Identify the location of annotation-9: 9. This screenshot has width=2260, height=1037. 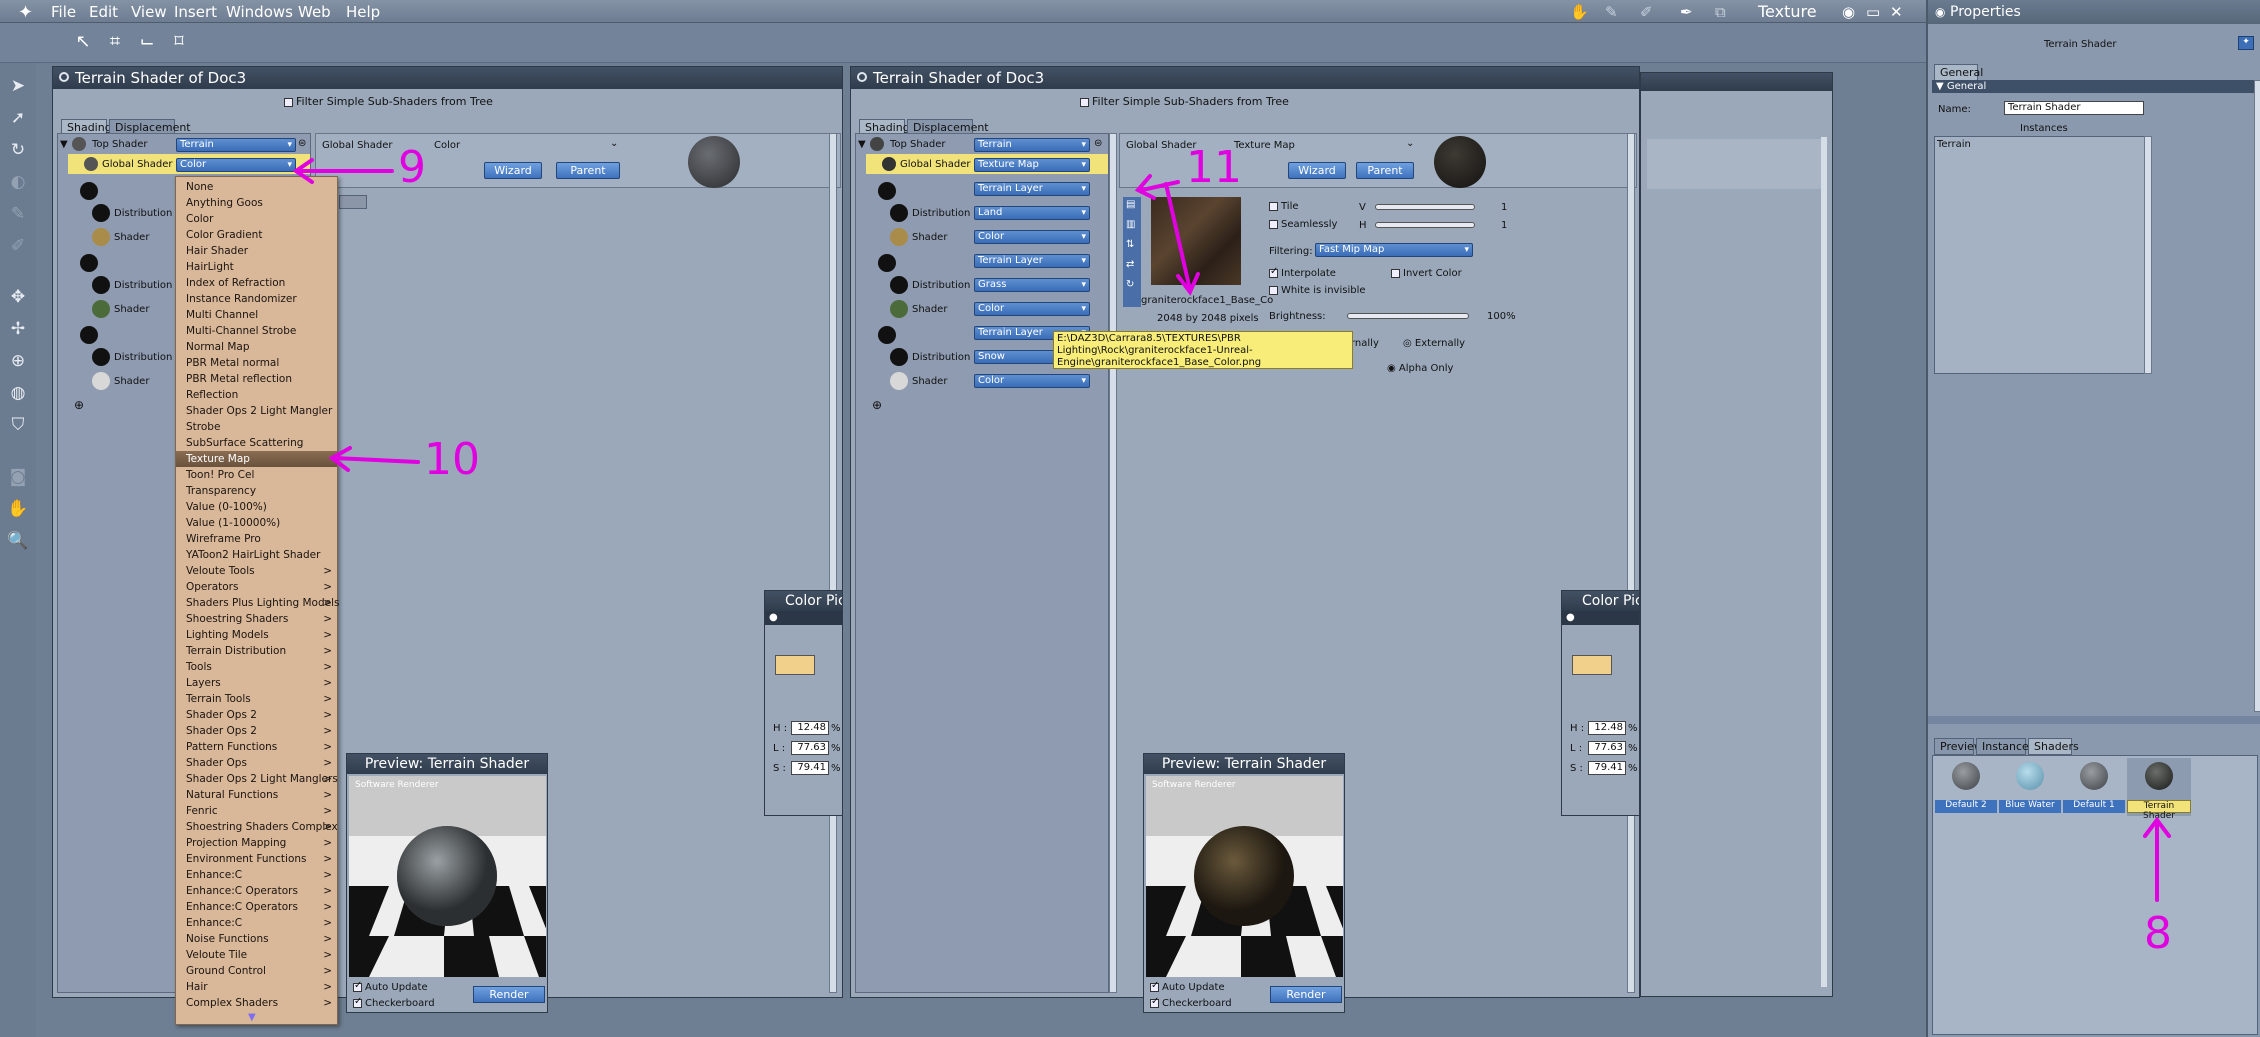
(412, 167).